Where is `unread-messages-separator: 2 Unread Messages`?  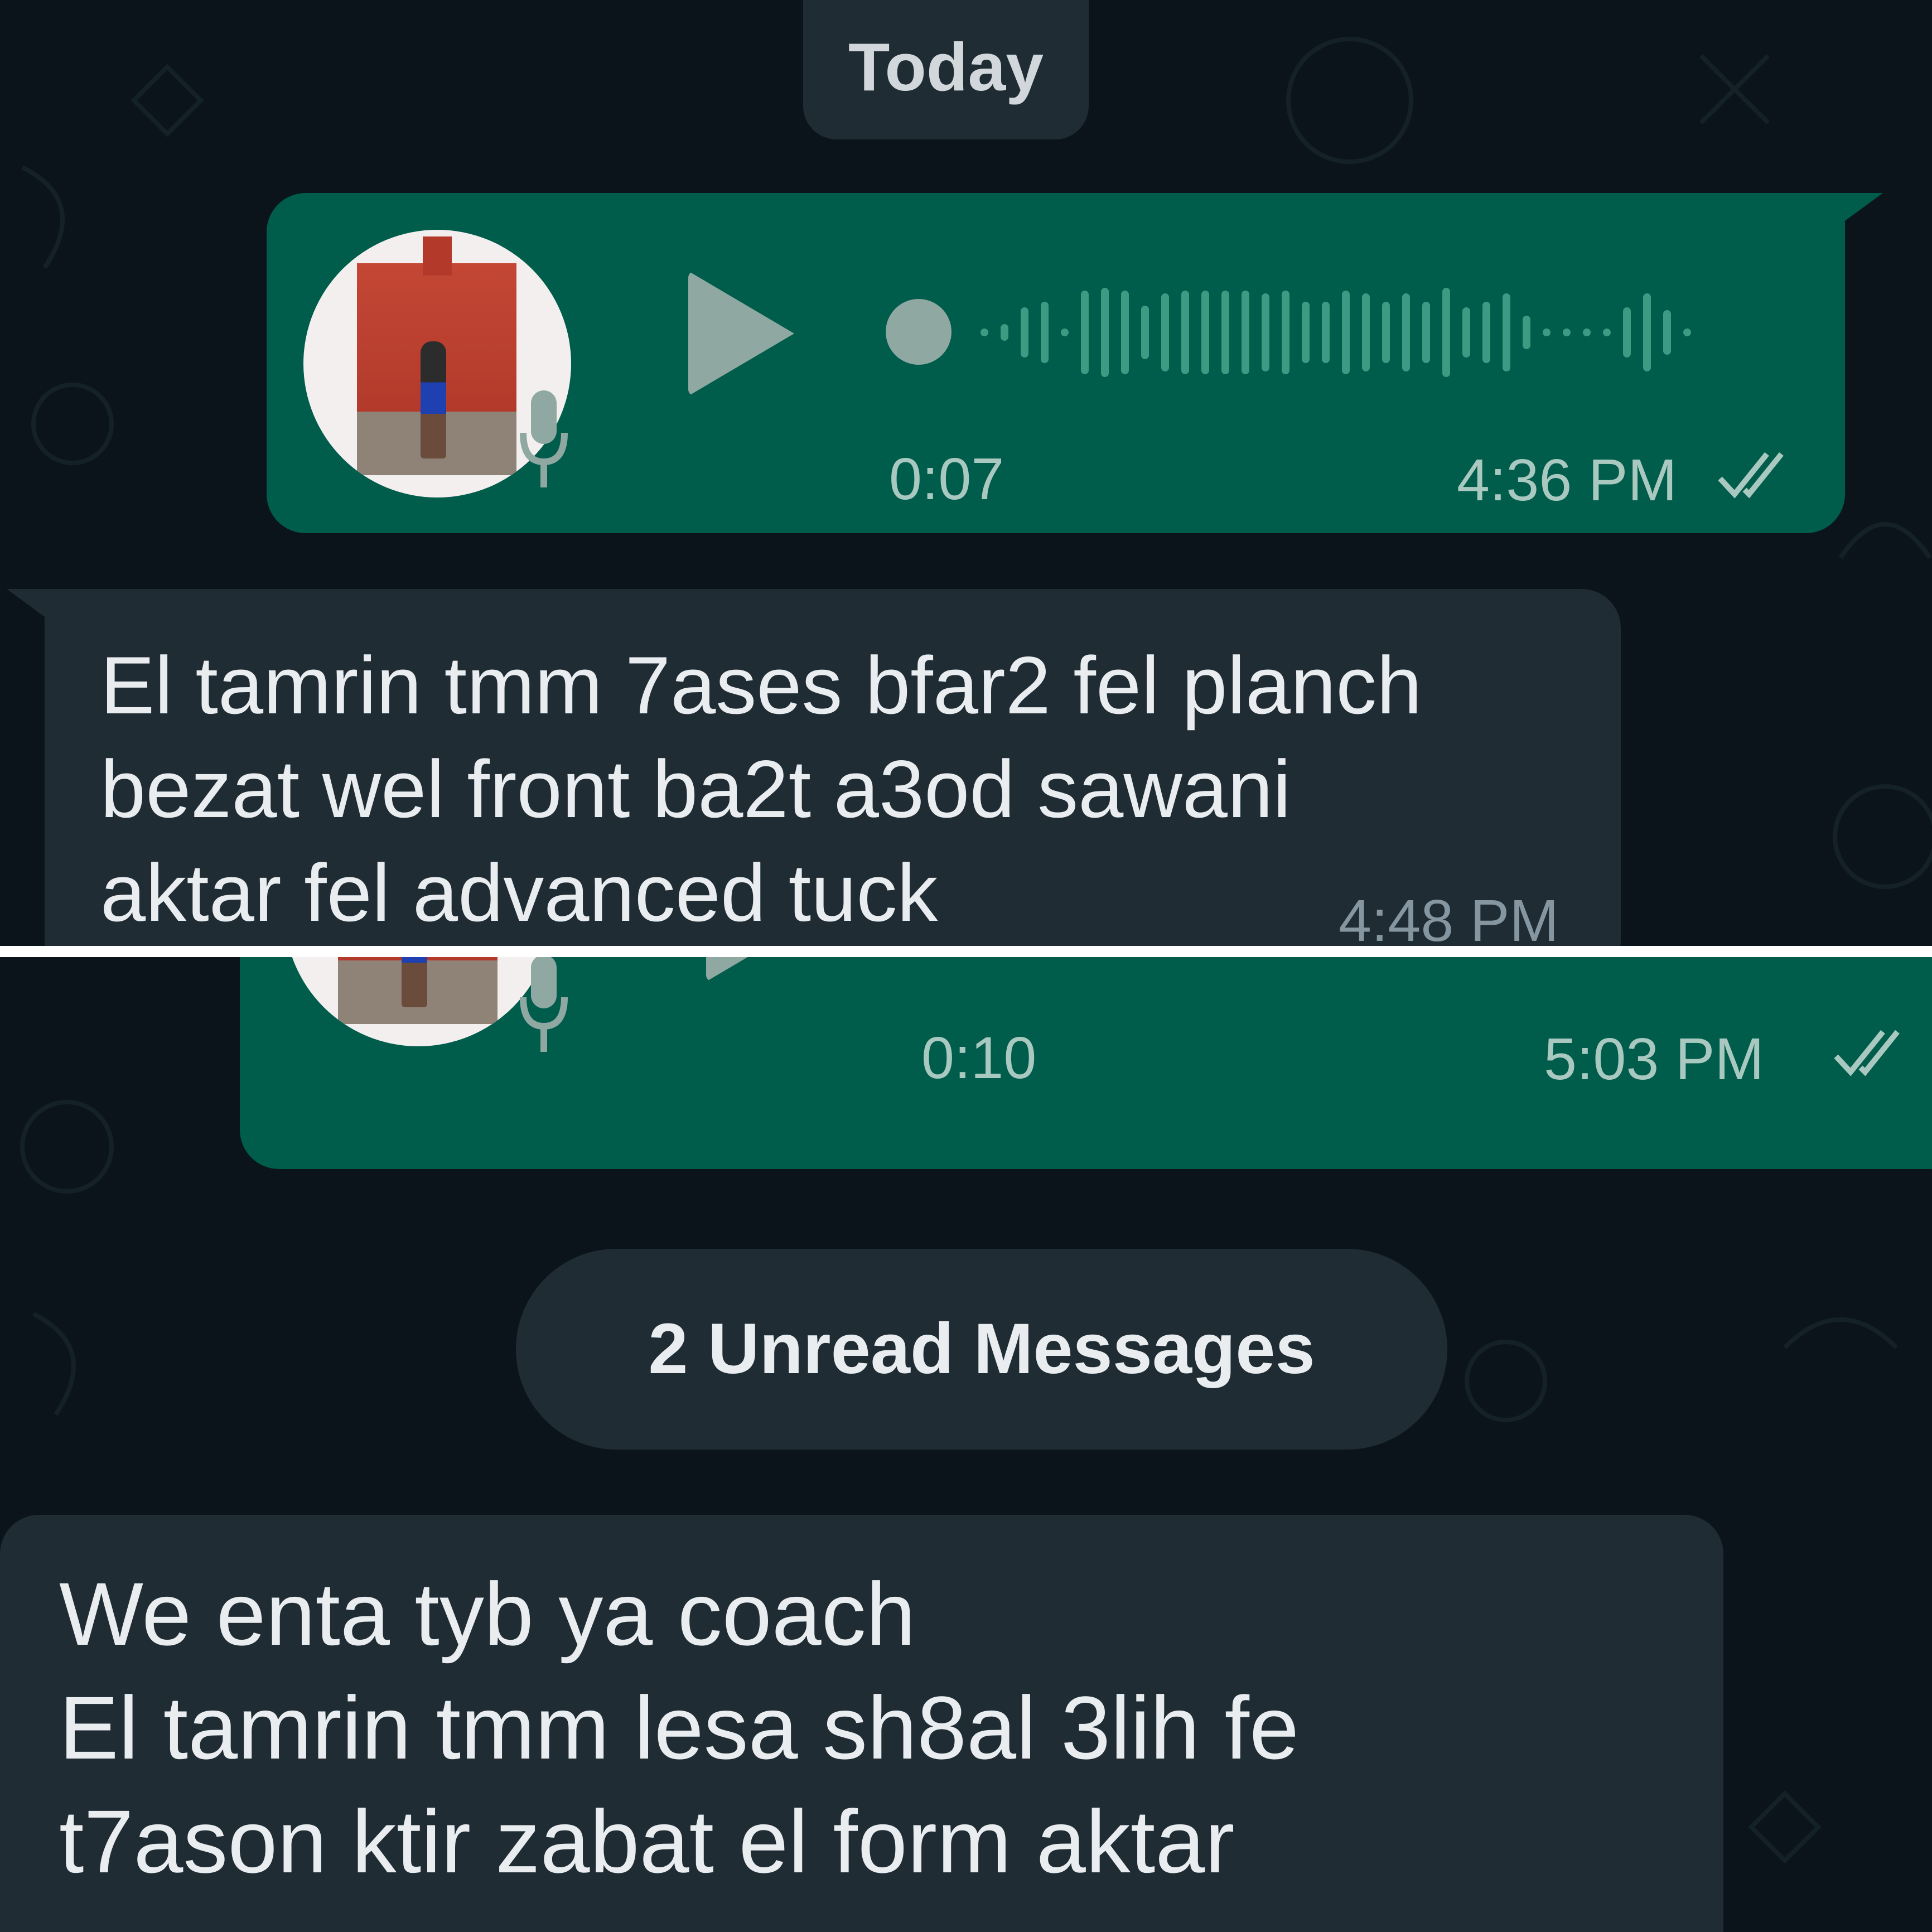
unread-messages-separator: 2 Unread Messages is located at coordinates (981, 1349).